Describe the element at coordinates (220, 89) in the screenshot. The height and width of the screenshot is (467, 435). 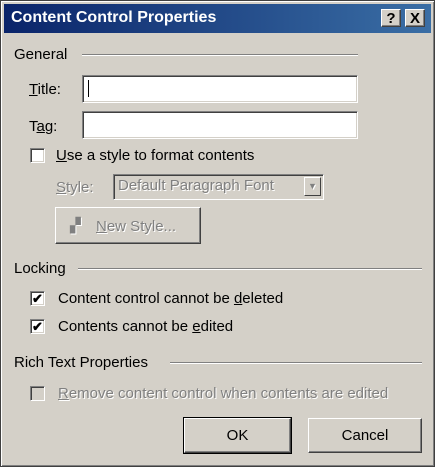
I see `title-input` at that location.